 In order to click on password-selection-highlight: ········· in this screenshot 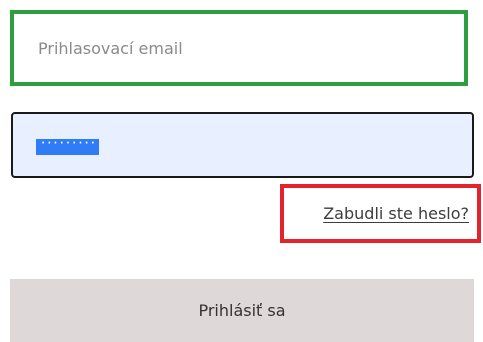, I will do `click(67, 147)`.